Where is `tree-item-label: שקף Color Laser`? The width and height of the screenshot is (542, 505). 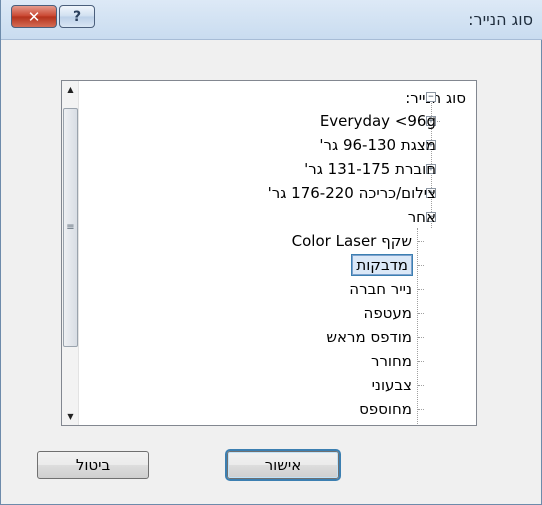 tree-item-label: שקף Color Laser is located at coordinates (351, 241).